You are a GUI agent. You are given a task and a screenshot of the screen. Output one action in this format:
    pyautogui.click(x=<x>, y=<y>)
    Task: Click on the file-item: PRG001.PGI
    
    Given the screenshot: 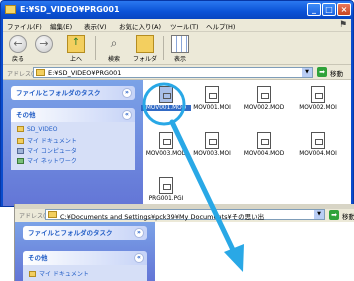 What is the action you would take?
    pyautogui.click(x=166, y=189)
    